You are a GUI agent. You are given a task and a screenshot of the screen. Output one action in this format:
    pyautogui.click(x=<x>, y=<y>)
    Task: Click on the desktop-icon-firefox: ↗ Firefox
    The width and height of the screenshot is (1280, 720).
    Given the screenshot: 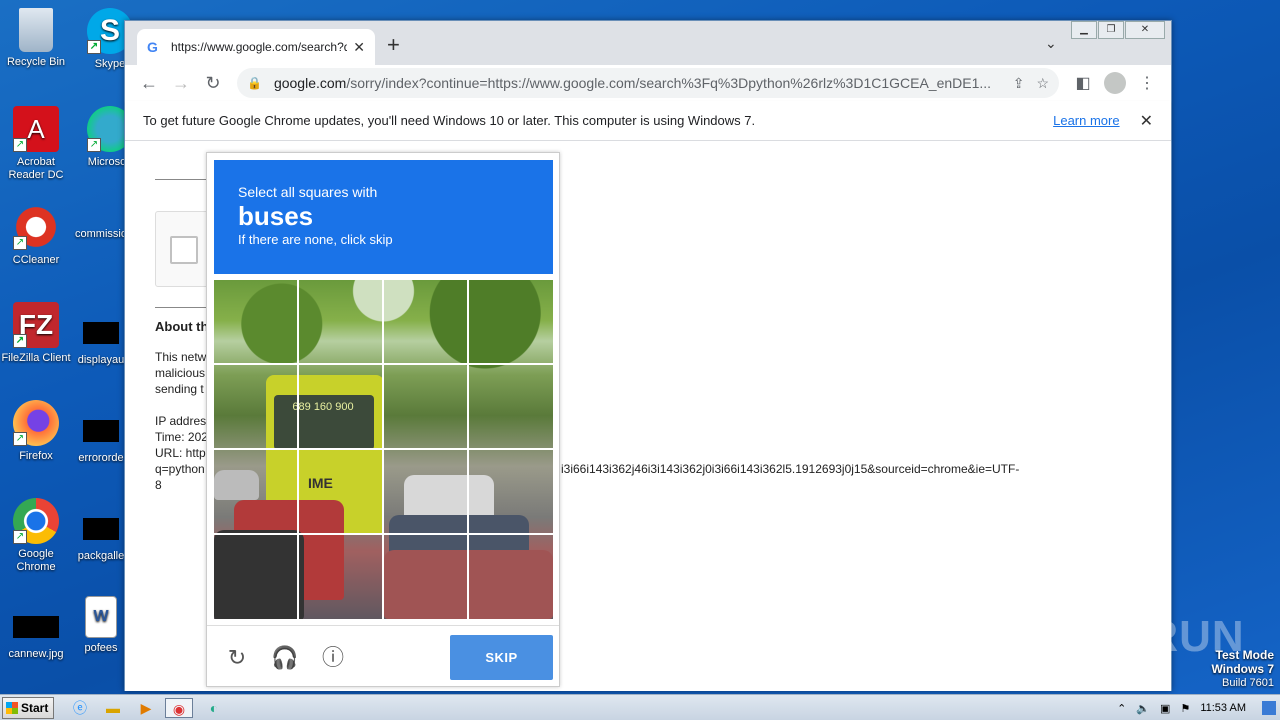 What is the action you would take?
    pyautogui.click(x=36, y=431)
    